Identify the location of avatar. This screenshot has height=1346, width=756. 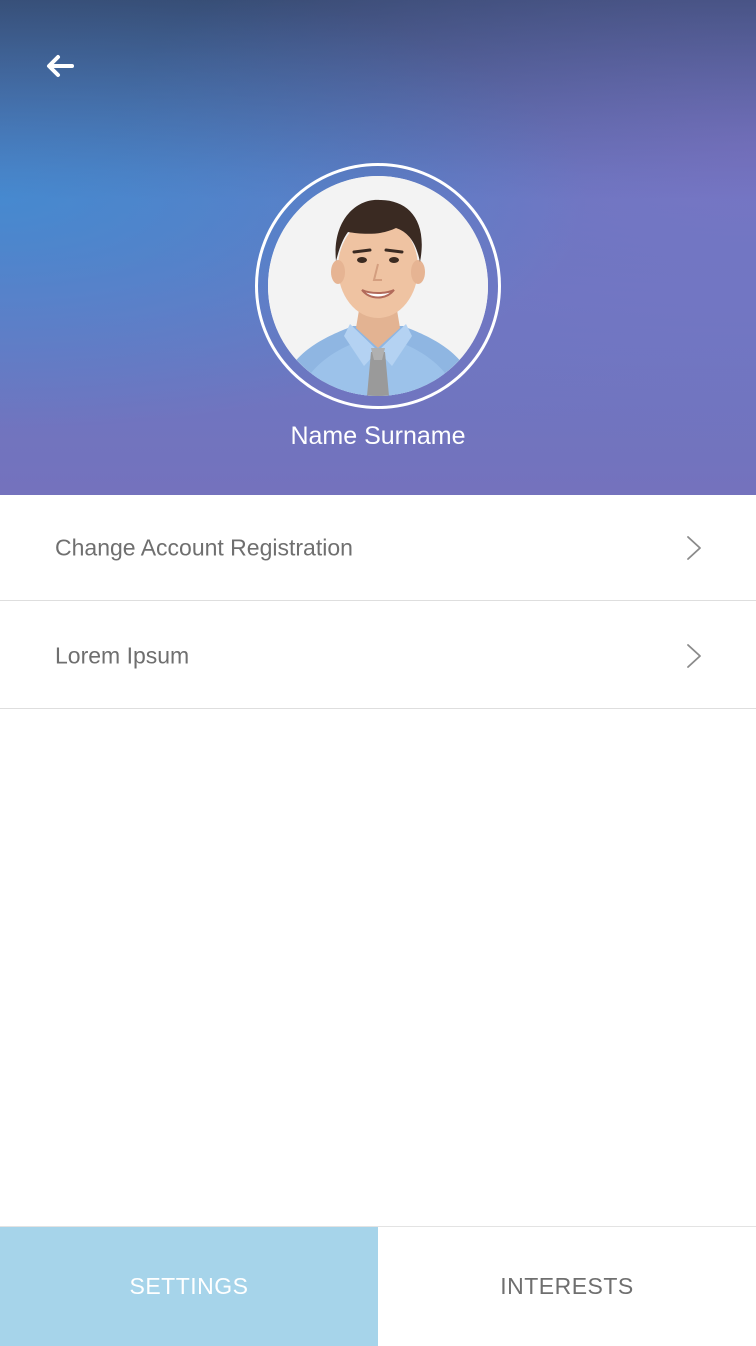
(378, 286).